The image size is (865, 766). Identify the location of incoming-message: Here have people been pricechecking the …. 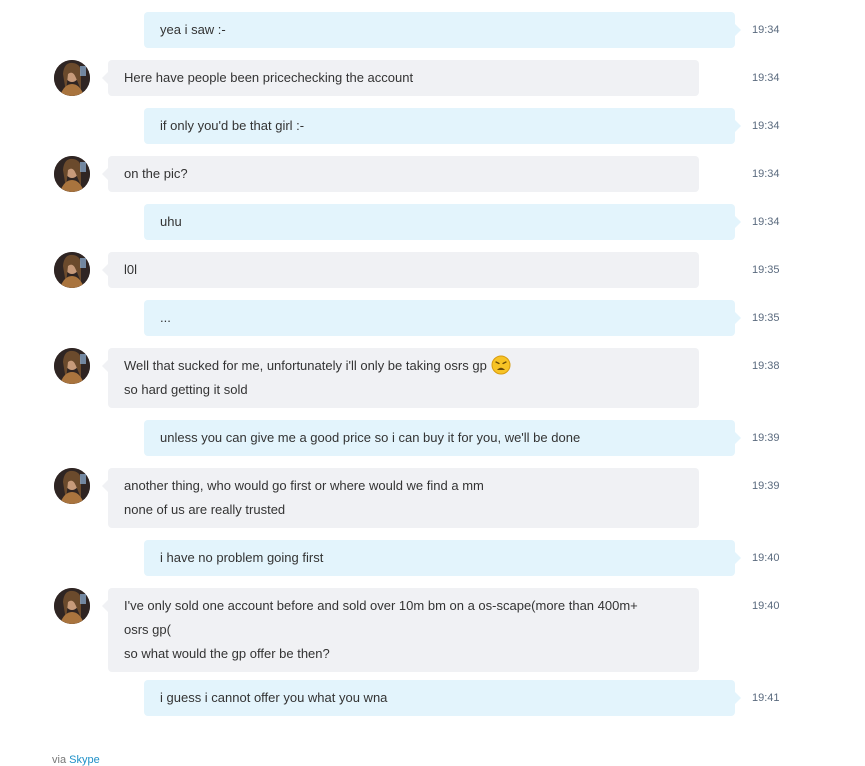
(400, 78).